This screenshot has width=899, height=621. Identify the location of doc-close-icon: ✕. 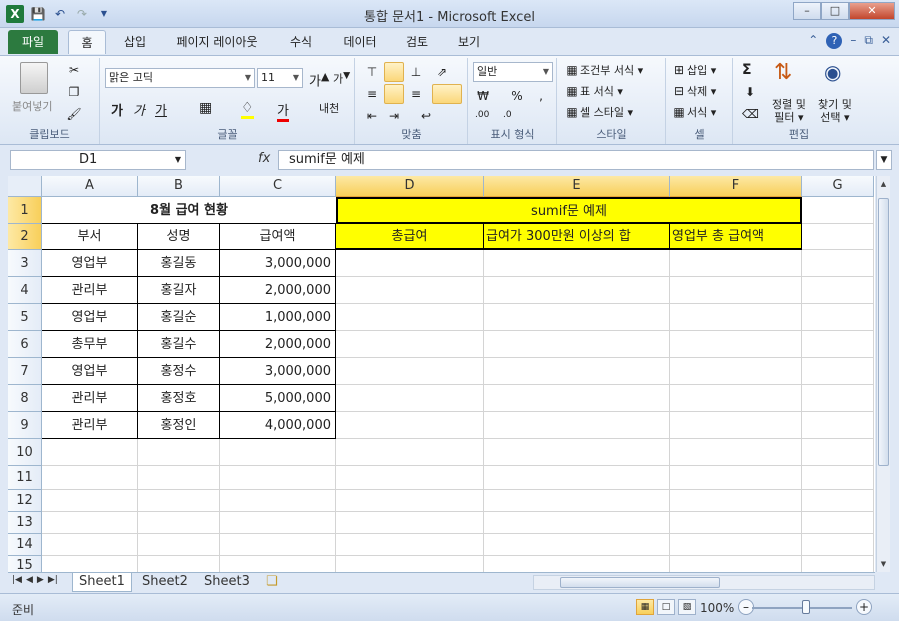
(886, 41).